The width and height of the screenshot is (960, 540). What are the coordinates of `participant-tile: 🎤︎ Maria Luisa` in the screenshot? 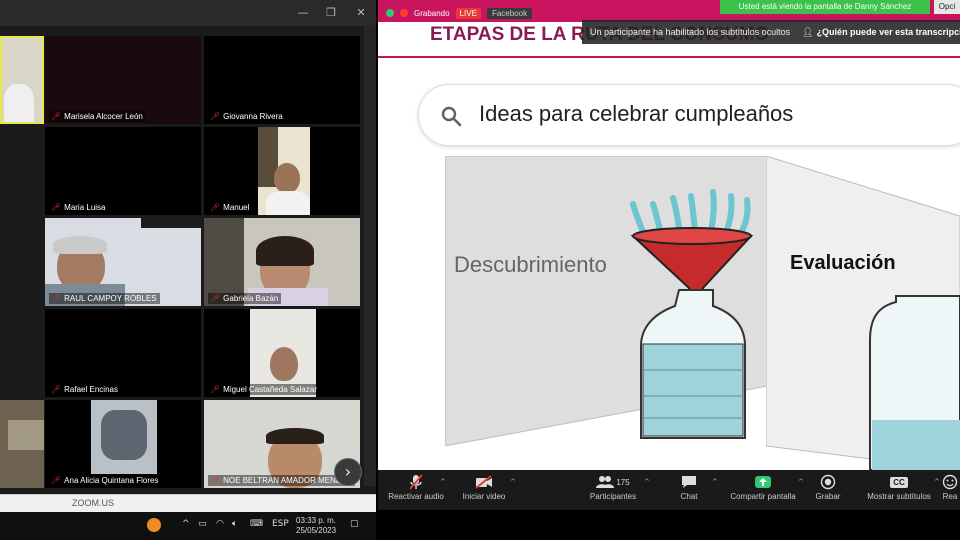 It's located at (123, 171).